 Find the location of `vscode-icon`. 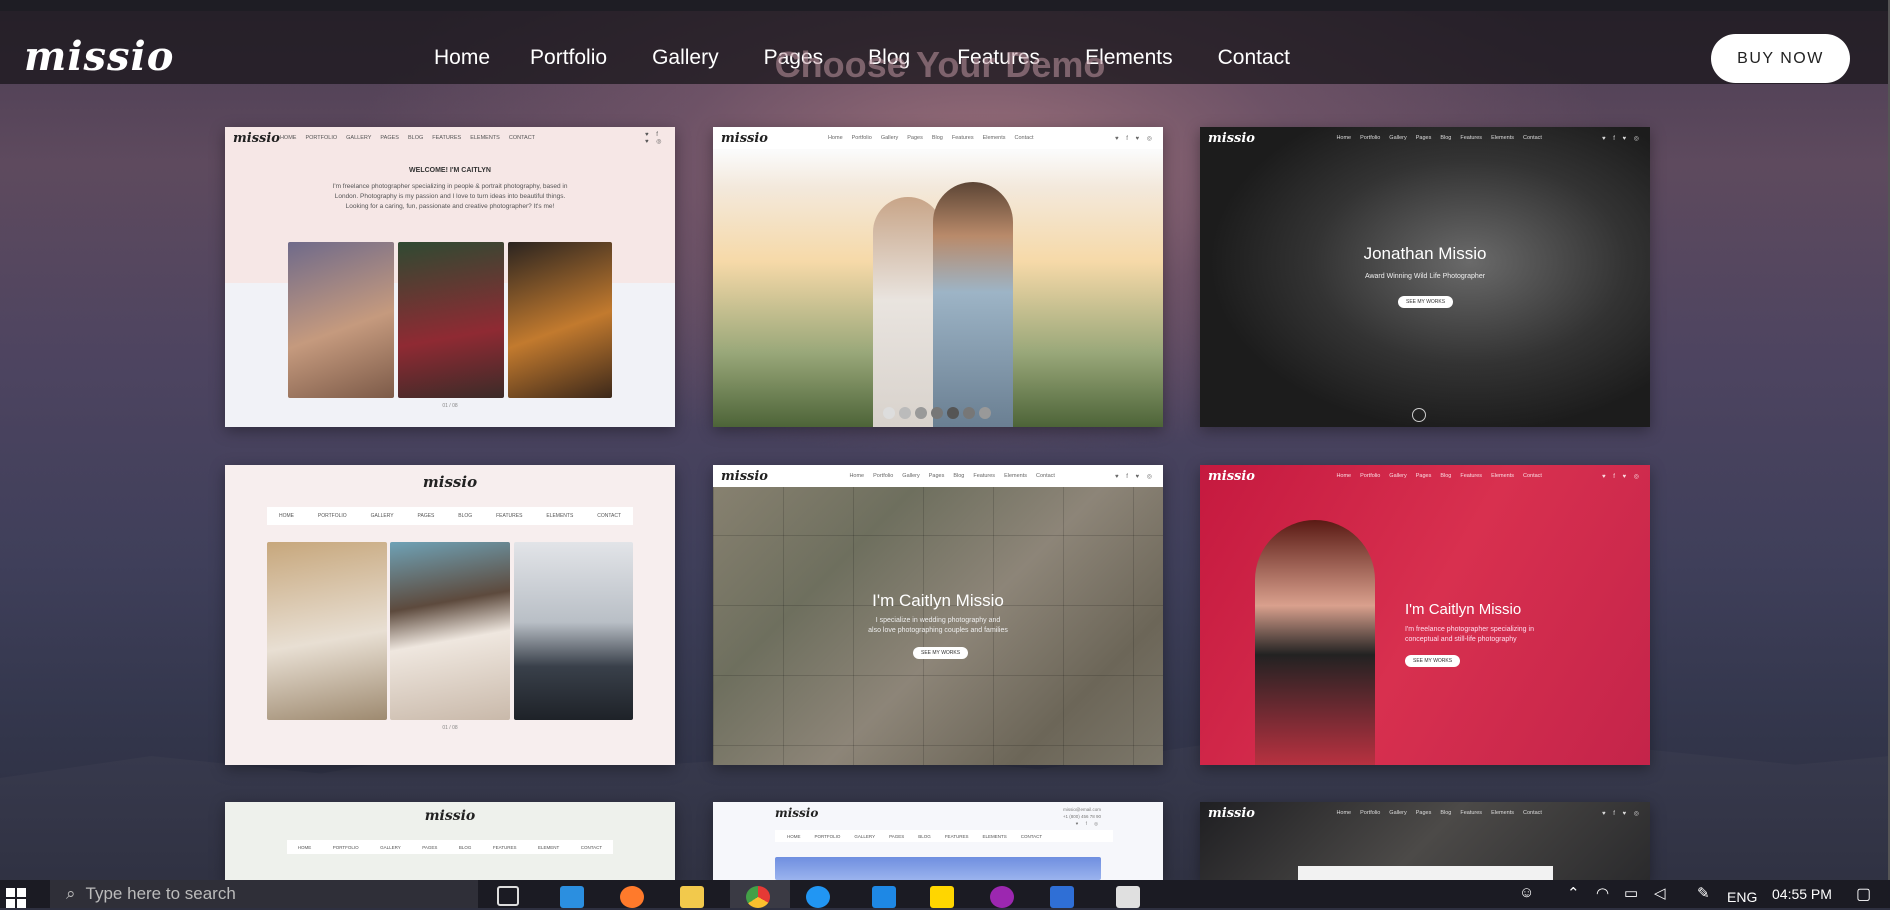

vscode-icon is located at coordinates (572, 897).